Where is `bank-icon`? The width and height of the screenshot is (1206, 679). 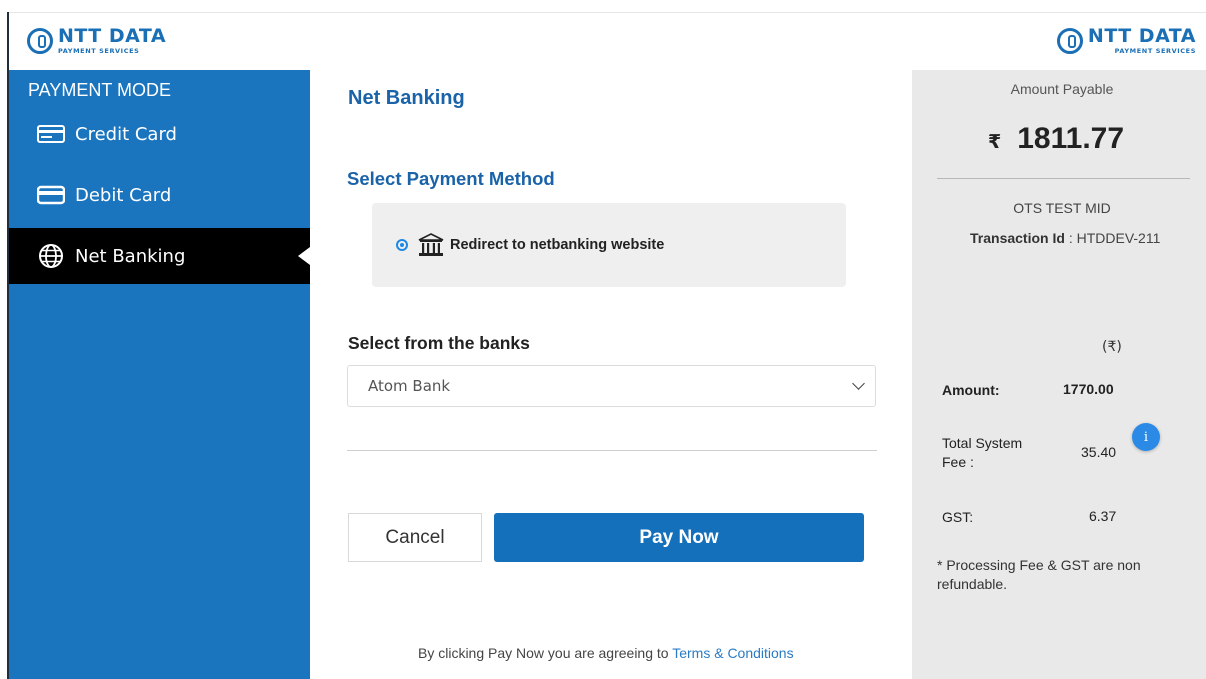
bank-icon is located at coordinates (431, 245).